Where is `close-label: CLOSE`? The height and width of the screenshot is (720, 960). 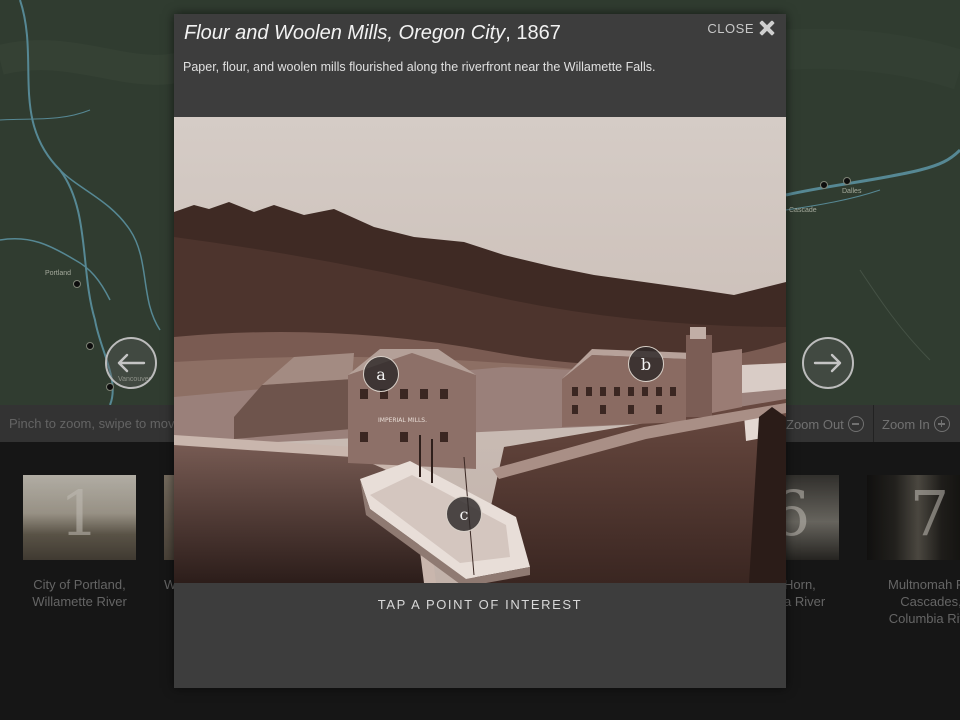
close-label: CLOSE is located at coordinates (730, 28).